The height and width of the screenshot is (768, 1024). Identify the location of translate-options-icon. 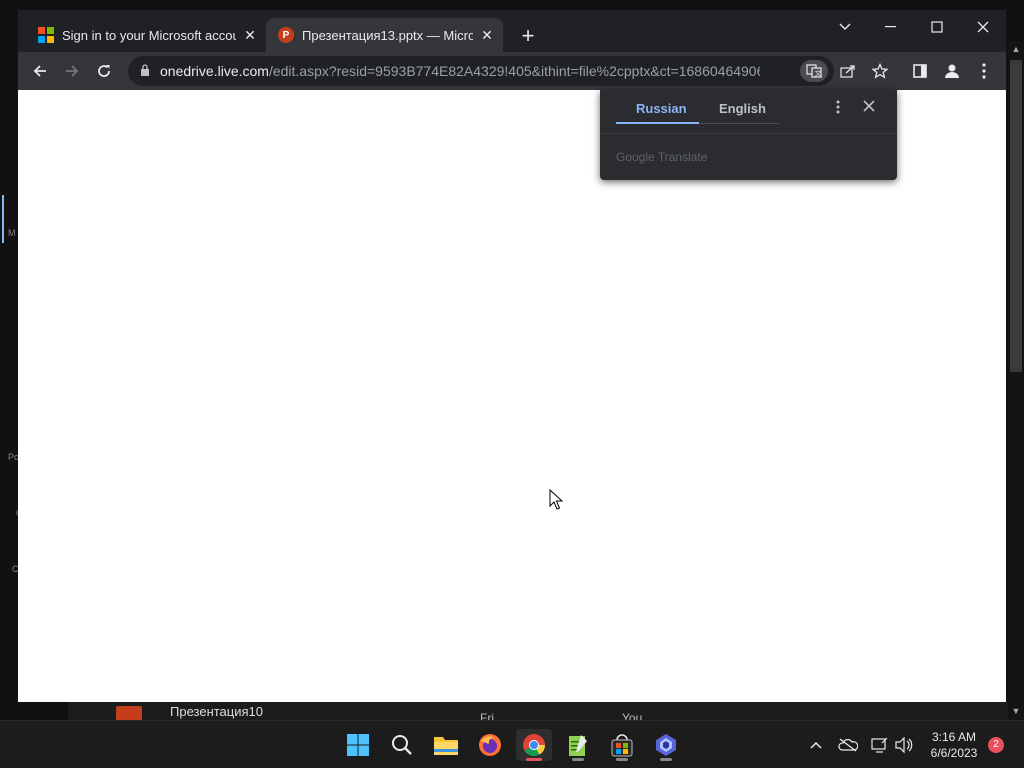
(838, 109).